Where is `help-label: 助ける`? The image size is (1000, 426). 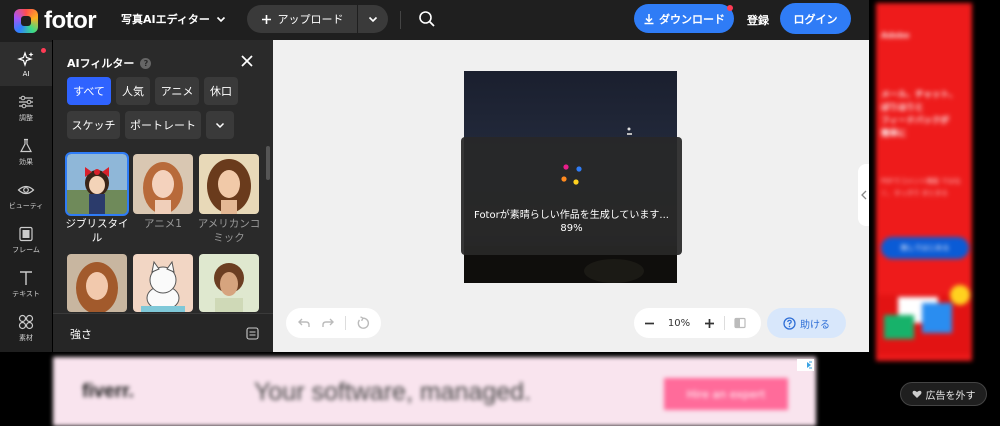 help-label: 助ける is located at coordinates (815, 325).